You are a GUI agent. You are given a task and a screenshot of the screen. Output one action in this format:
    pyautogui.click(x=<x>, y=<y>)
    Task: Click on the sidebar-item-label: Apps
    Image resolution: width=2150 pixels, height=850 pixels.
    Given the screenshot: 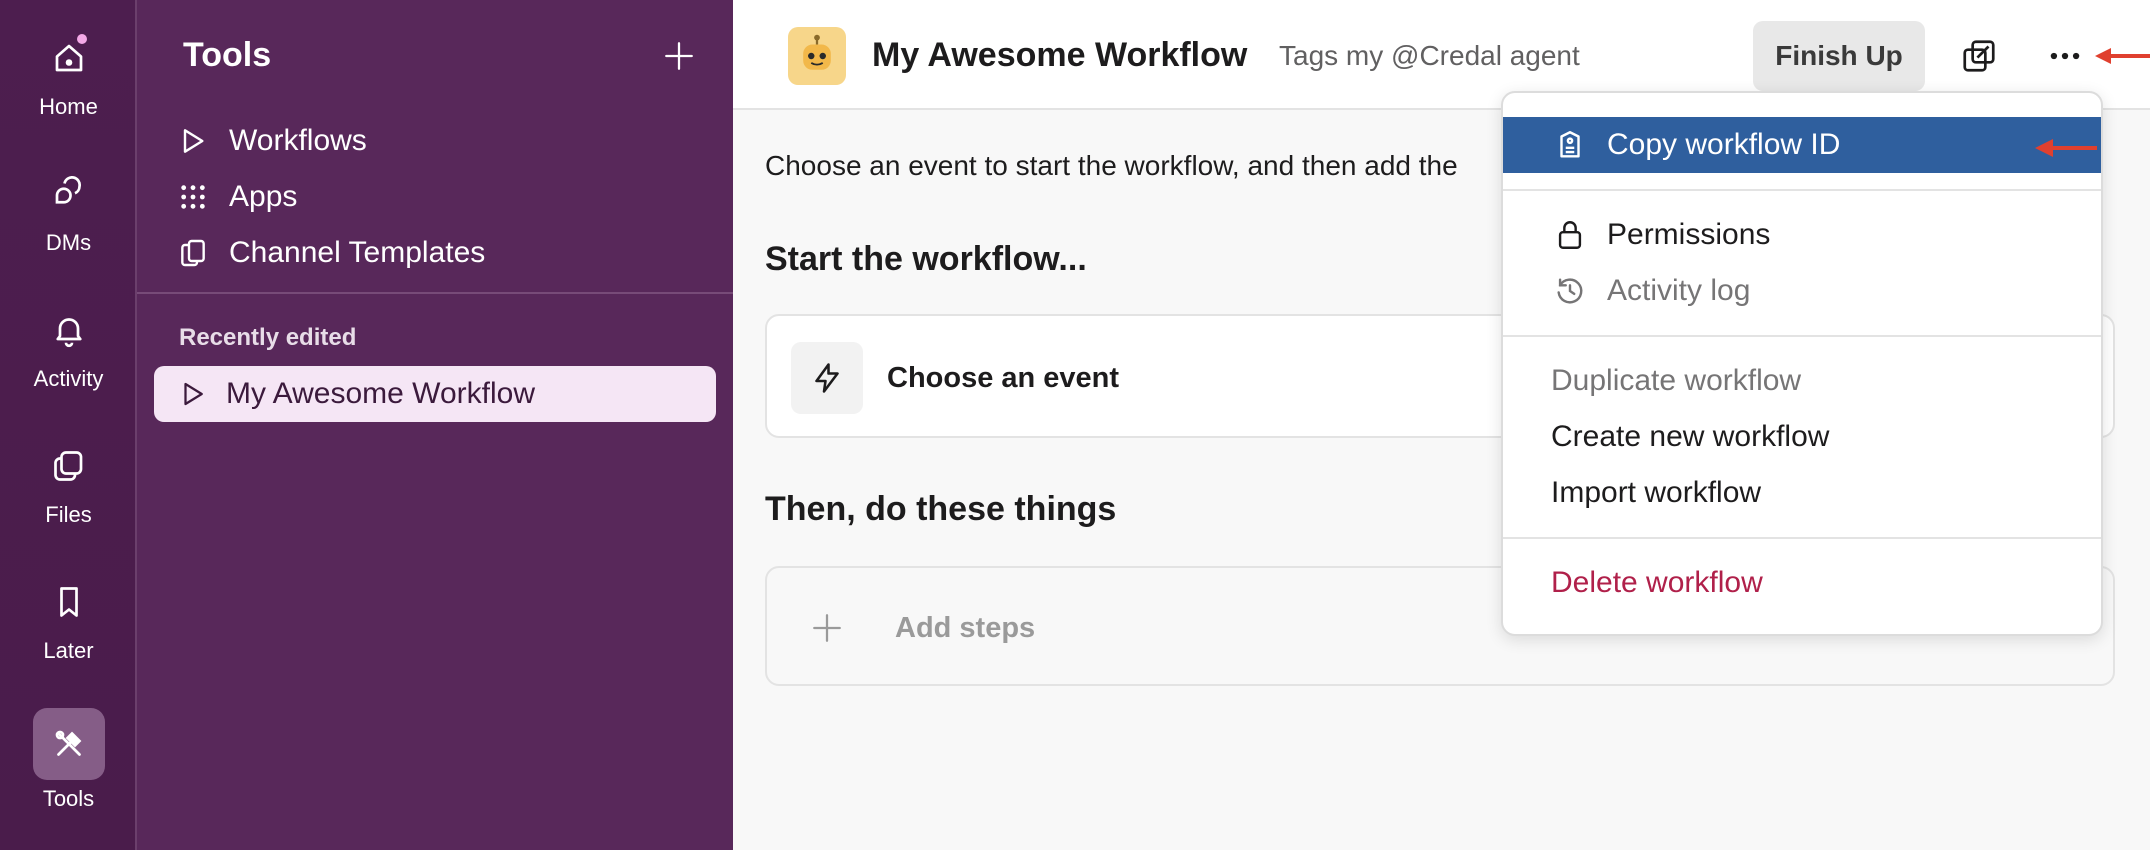 What is the action you would take?
    pyautogui.click(x=263, y=196)
    